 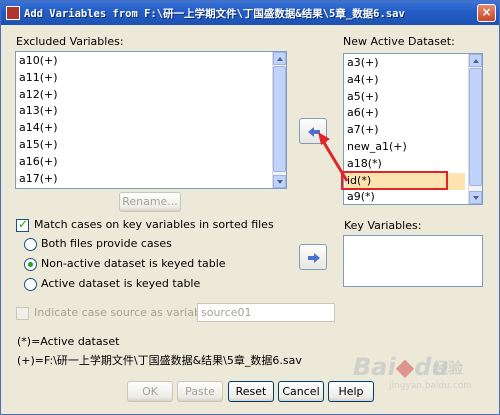 What do you see at coordinates (413, 196) in the screenshot?
I see `active-list-item: a9(*)` at bounding box center [413, 196].